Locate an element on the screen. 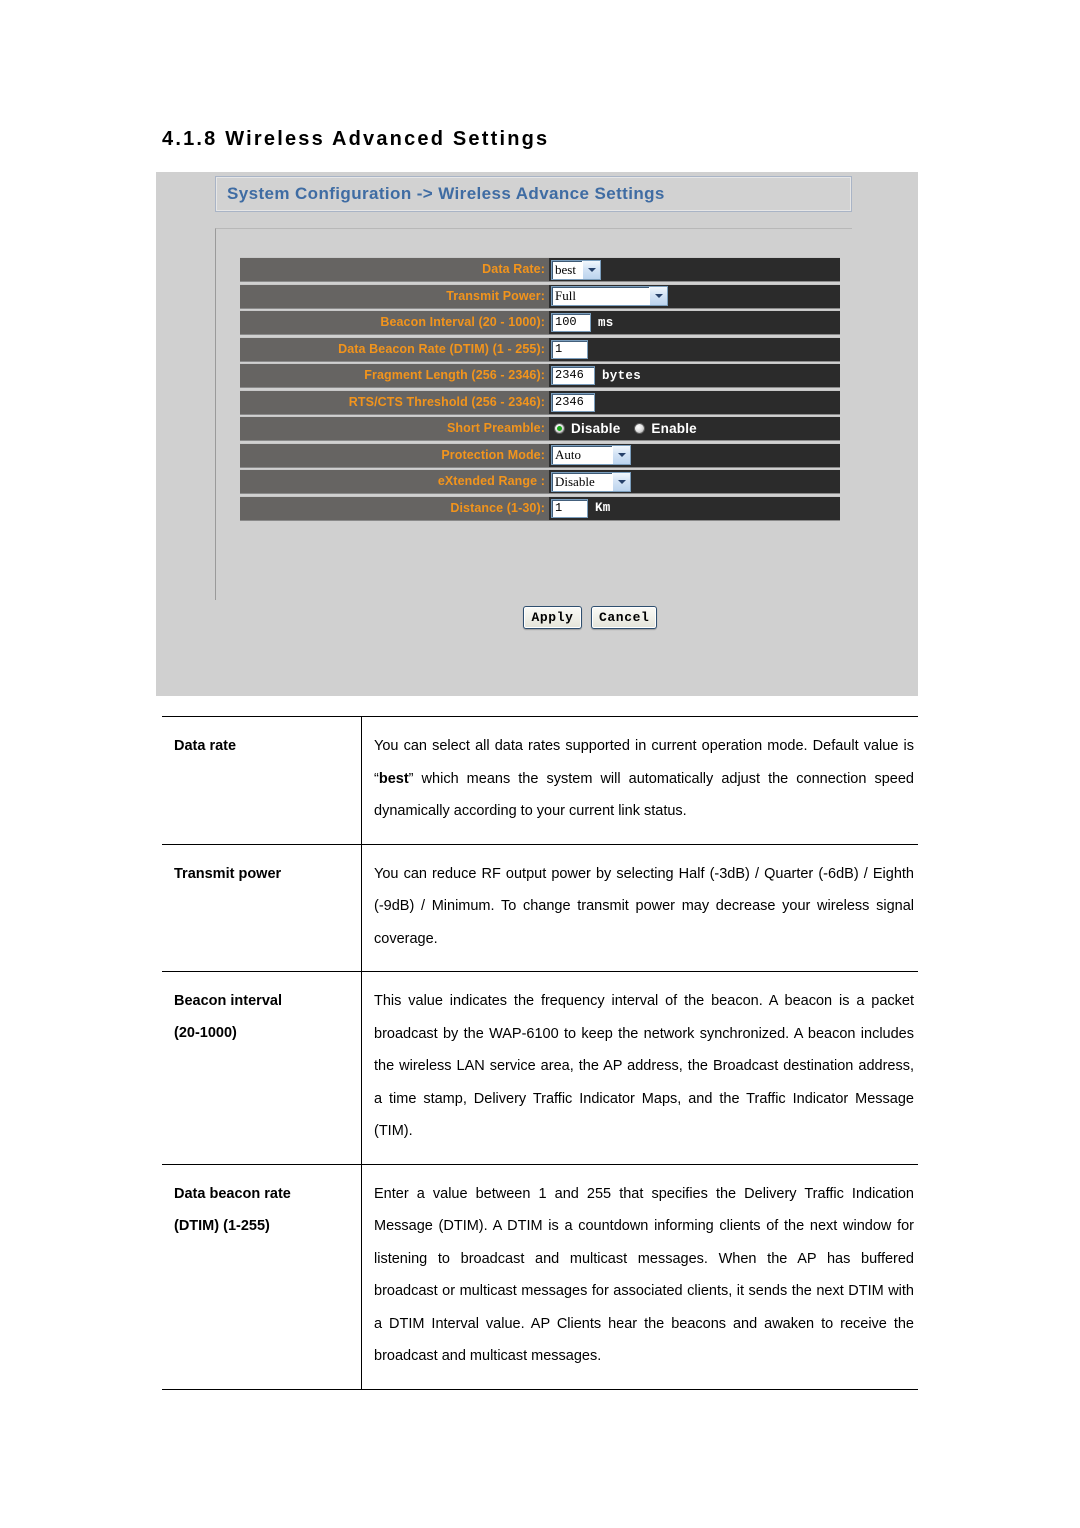 This screenshot has height=1528, width=1080. field-fragment-length: 2346 bytes is located at coordinates (694, 375).